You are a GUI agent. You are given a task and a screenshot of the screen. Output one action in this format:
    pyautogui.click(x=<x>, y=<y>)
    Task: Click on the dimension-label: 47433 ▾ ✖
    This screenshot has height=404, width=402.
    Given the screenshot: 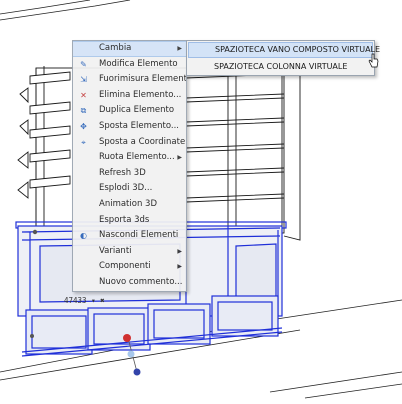 What is the action you would take?
    pyautogui.click(x=84, y=300)
    